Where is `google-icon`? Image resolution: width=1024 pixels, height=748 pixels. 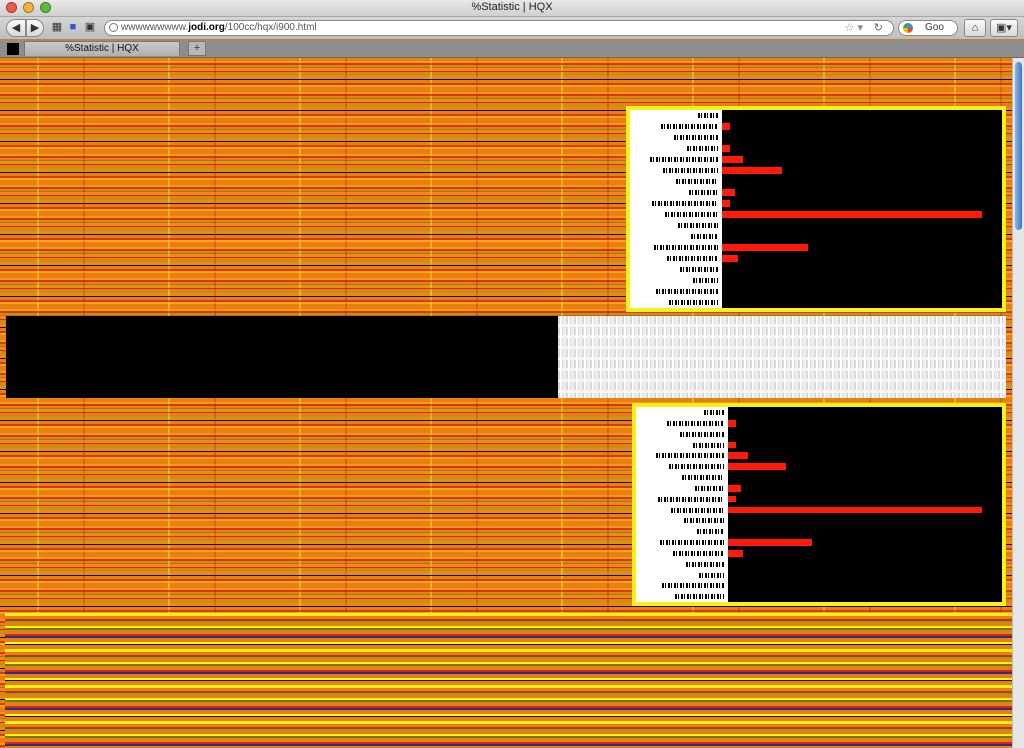 google-icon is located at coordinates (908, 28).